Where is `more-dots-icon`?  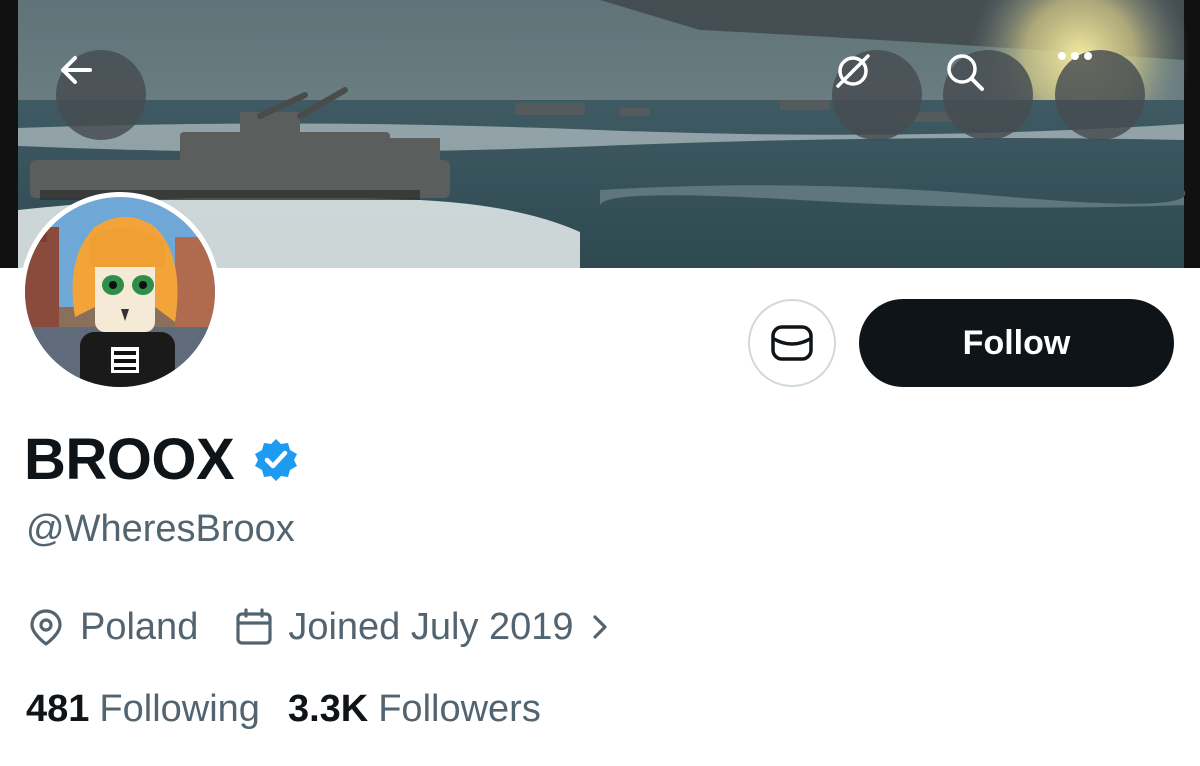 more-dots-icon is located at coordinates (1075, 56).